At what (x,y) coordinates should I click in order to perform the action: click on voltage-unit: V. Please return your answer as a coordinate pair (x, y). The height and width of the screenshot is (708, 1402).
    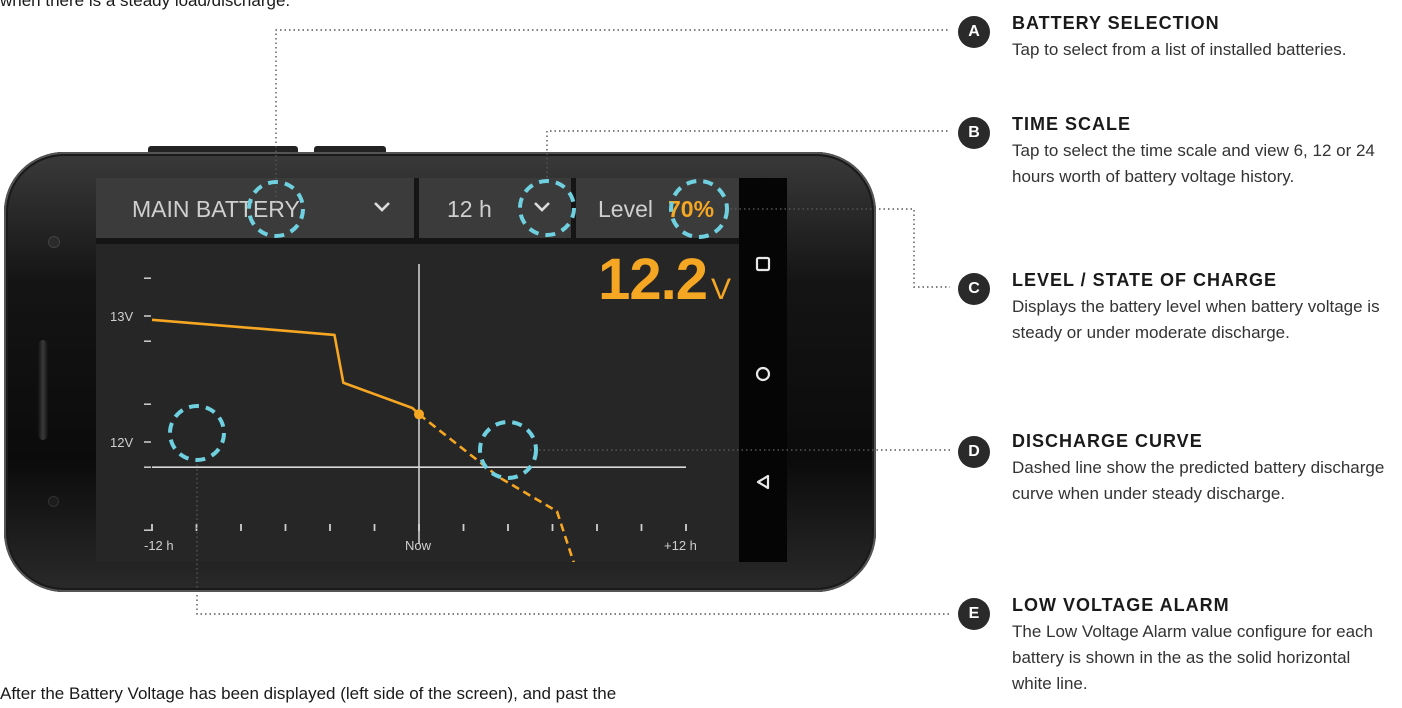
    Looking at the image, I should click on (720, 289).